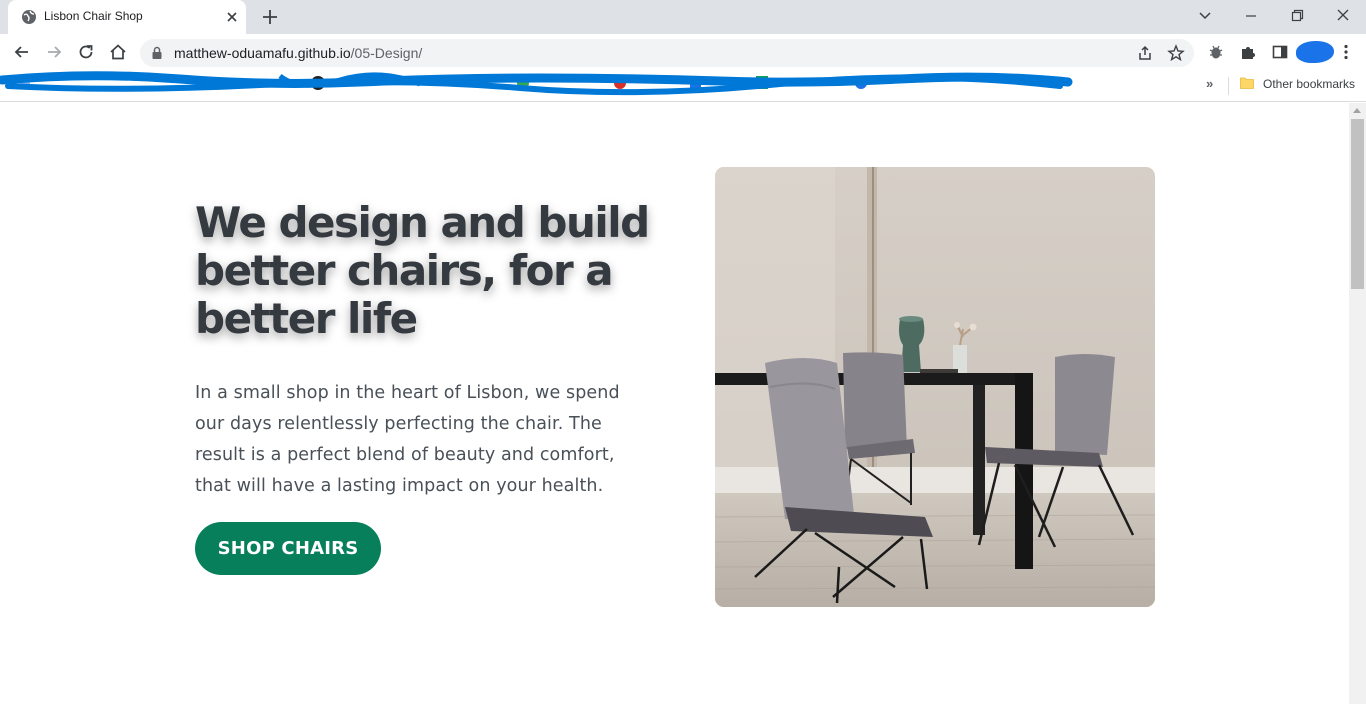 This screenshot has height=704, width=1366. What do you see at coordinates (1176, 53) in the screenshot?
I see `bookmark-star-icon` at bounding box center [1176, 53].